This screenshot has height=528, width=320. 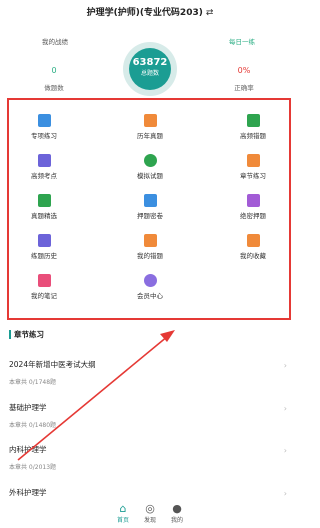 I want to click on tab-mine: ● 我的, so click(x=177, y=513).